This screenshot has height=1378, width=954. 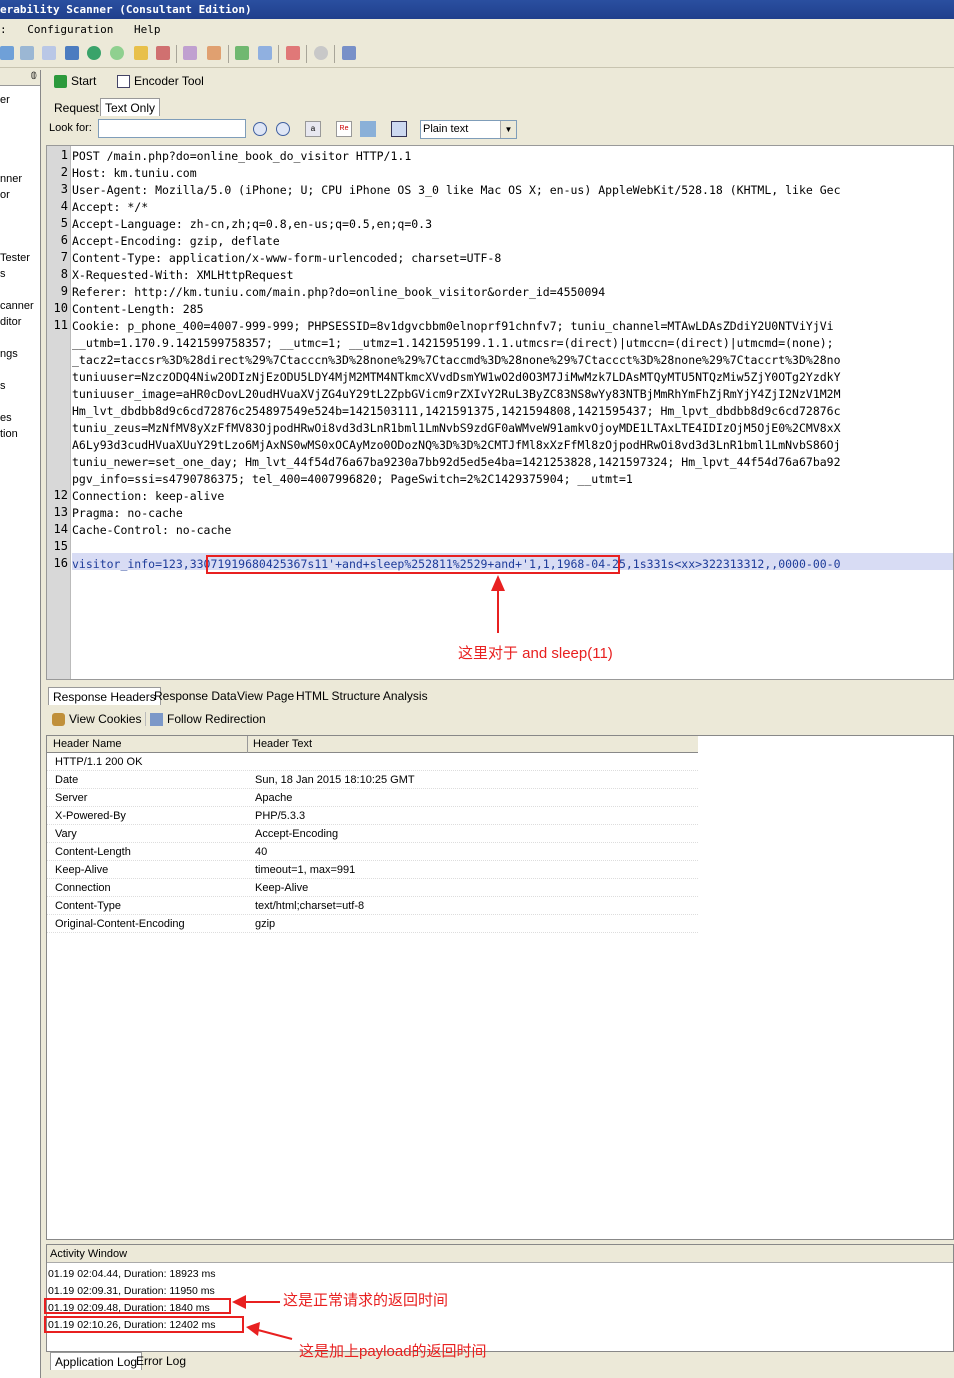 I want to click on tool-item: or, so click(x=5, y=195).